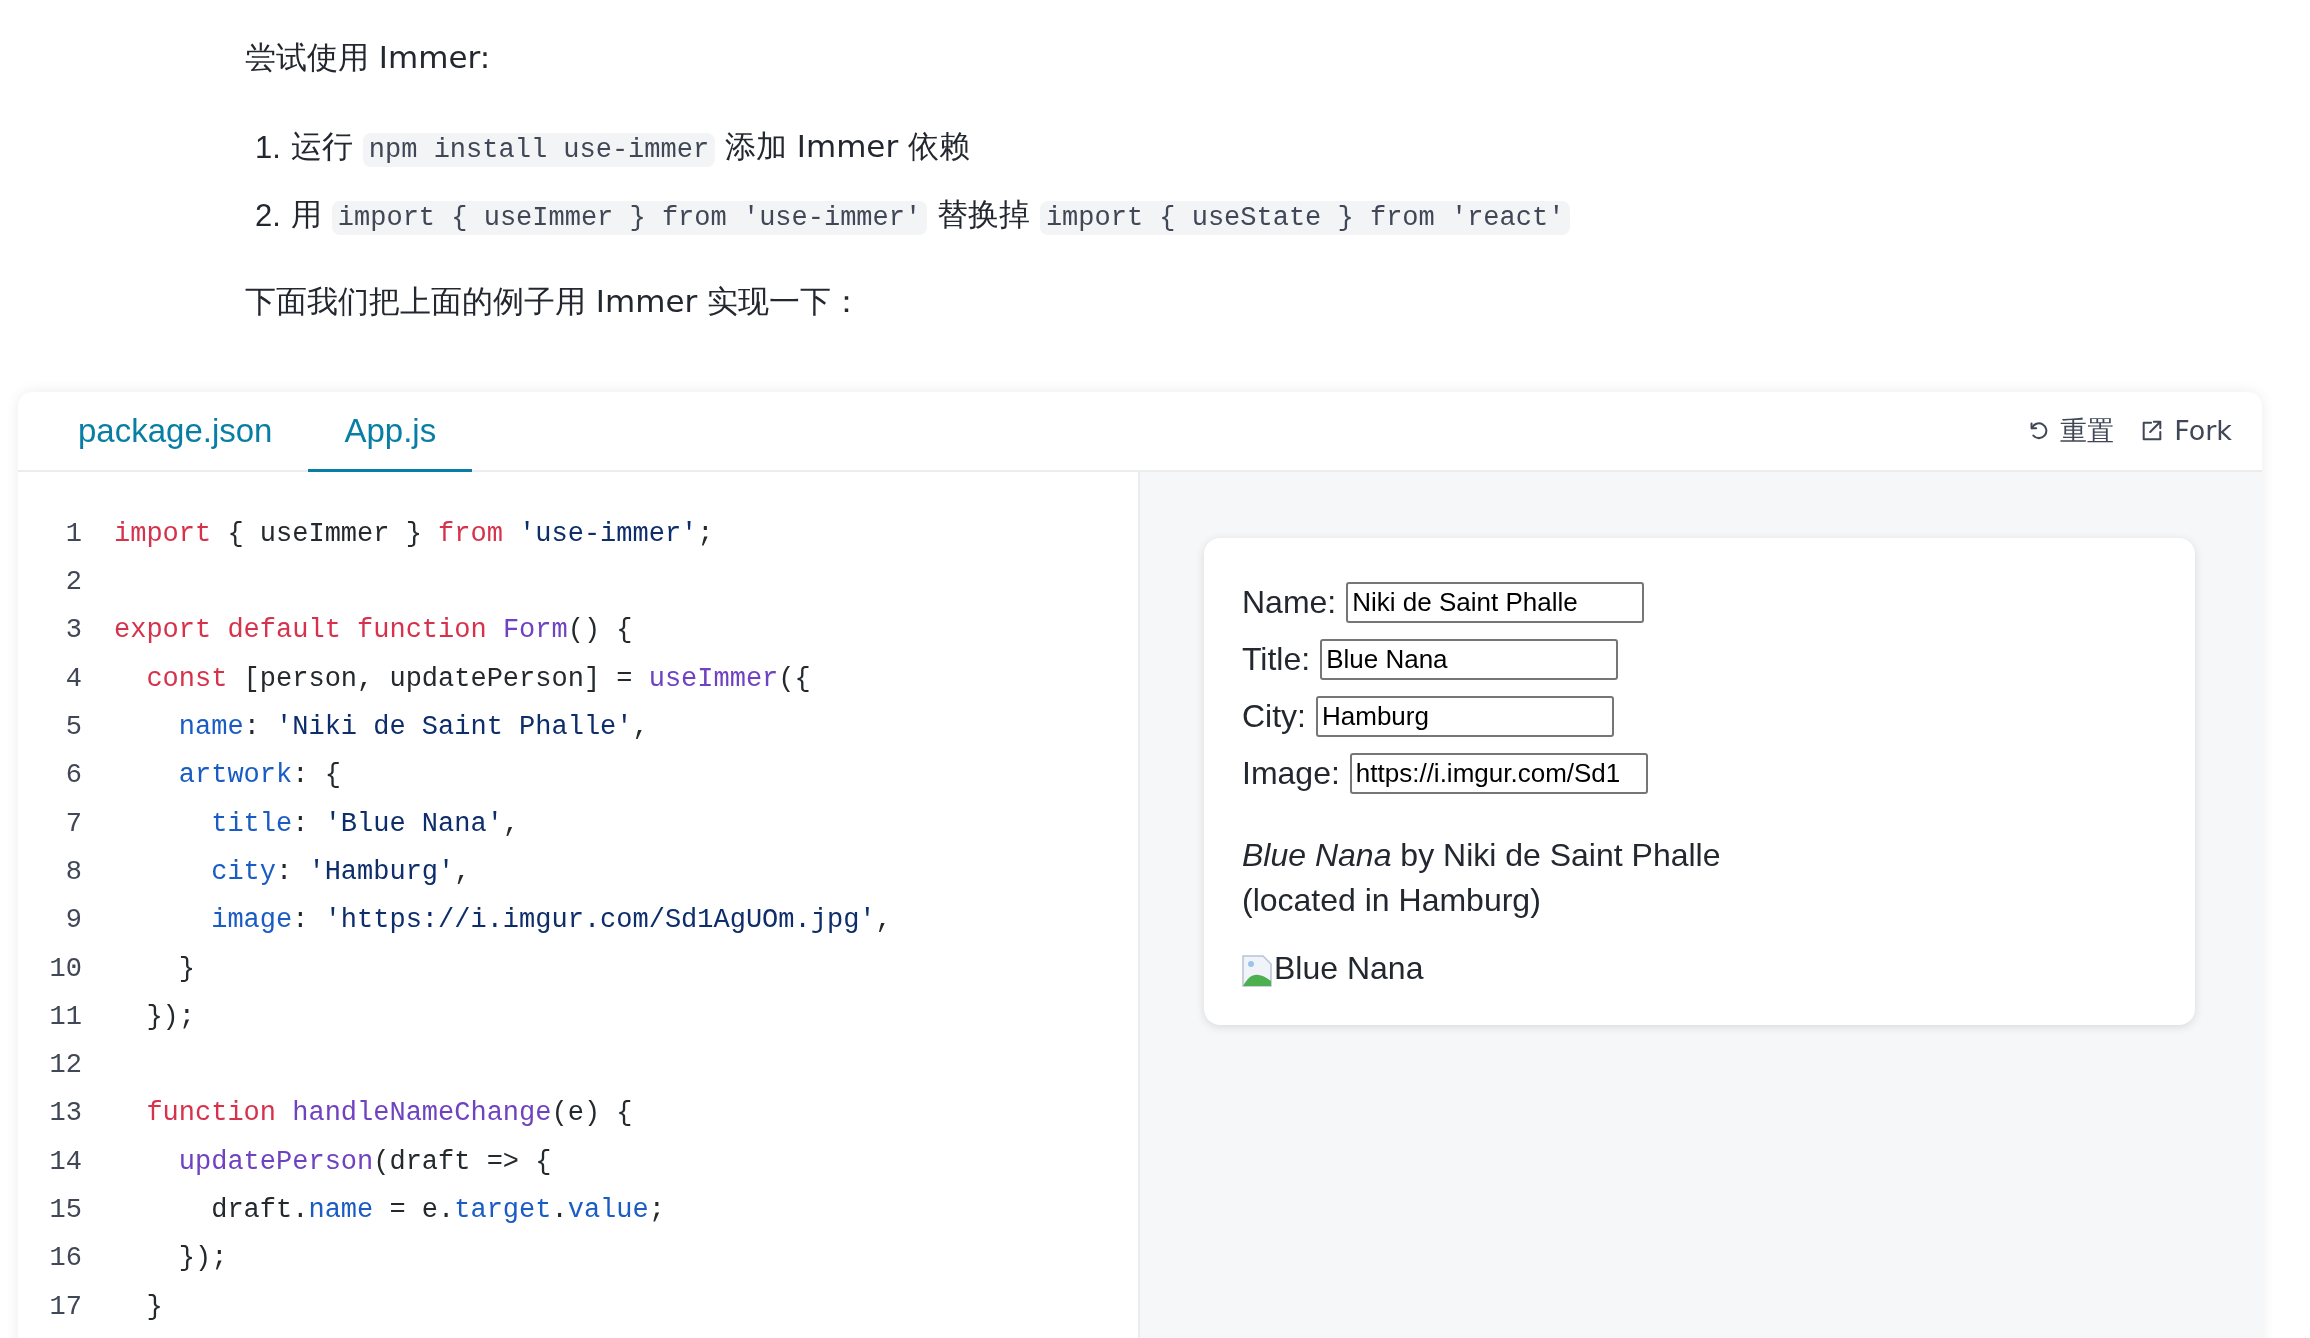  What do you see at coordinates (368, 57) in the screenshot?
I see `intro-text: 尝试使用 Immer:` at bounding box center [368, 57].